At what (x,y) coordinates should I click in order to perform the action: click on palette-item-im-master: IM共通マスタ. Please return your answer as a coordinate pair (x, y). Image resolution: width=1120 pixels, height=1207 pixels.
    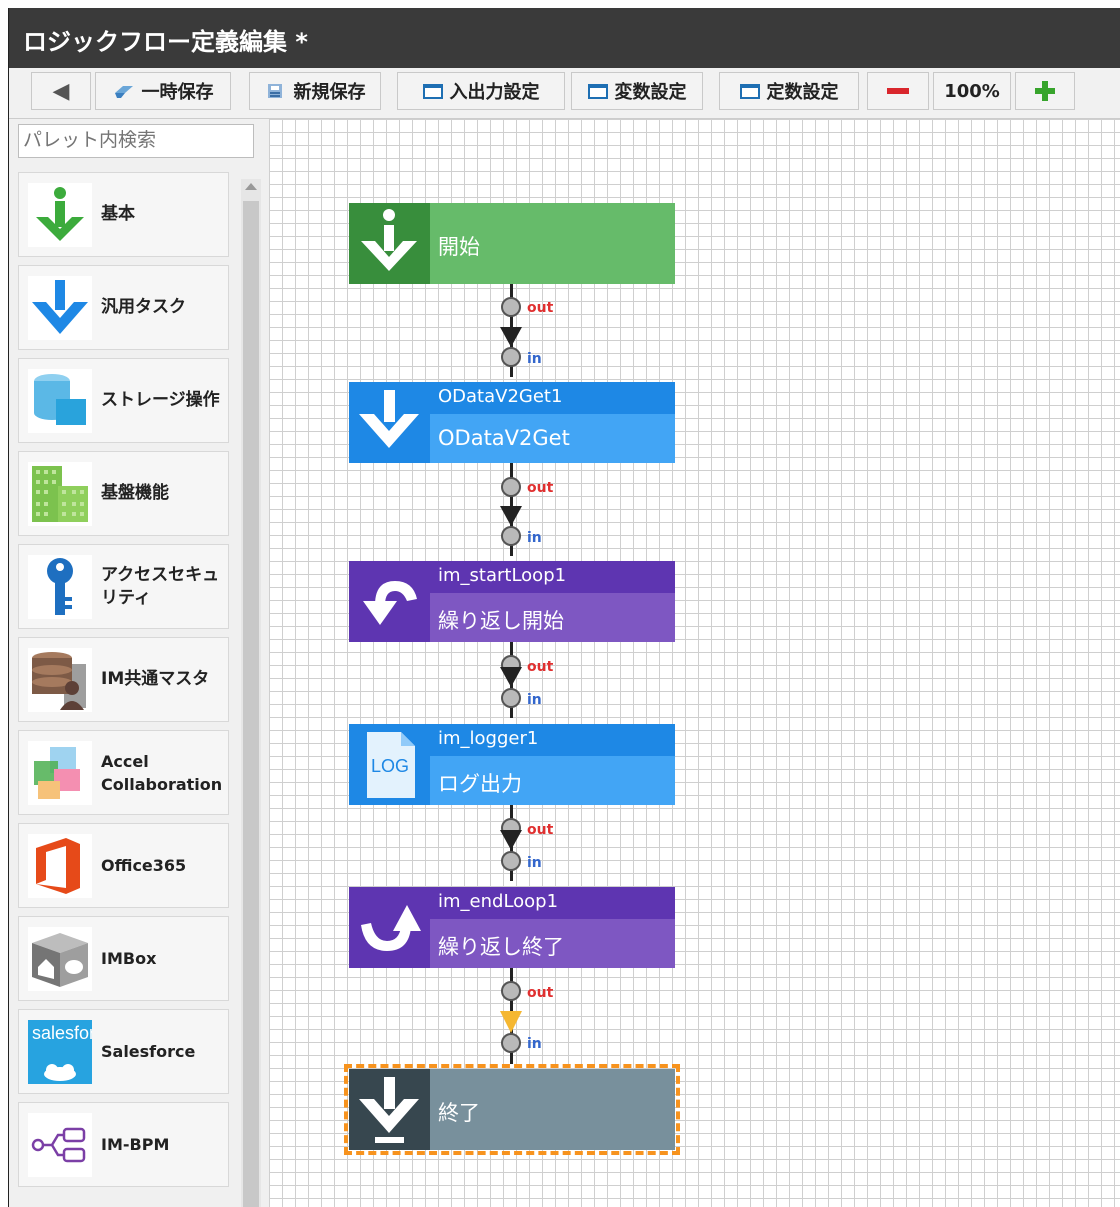
    Looking at the image, I should click on (123, 679).